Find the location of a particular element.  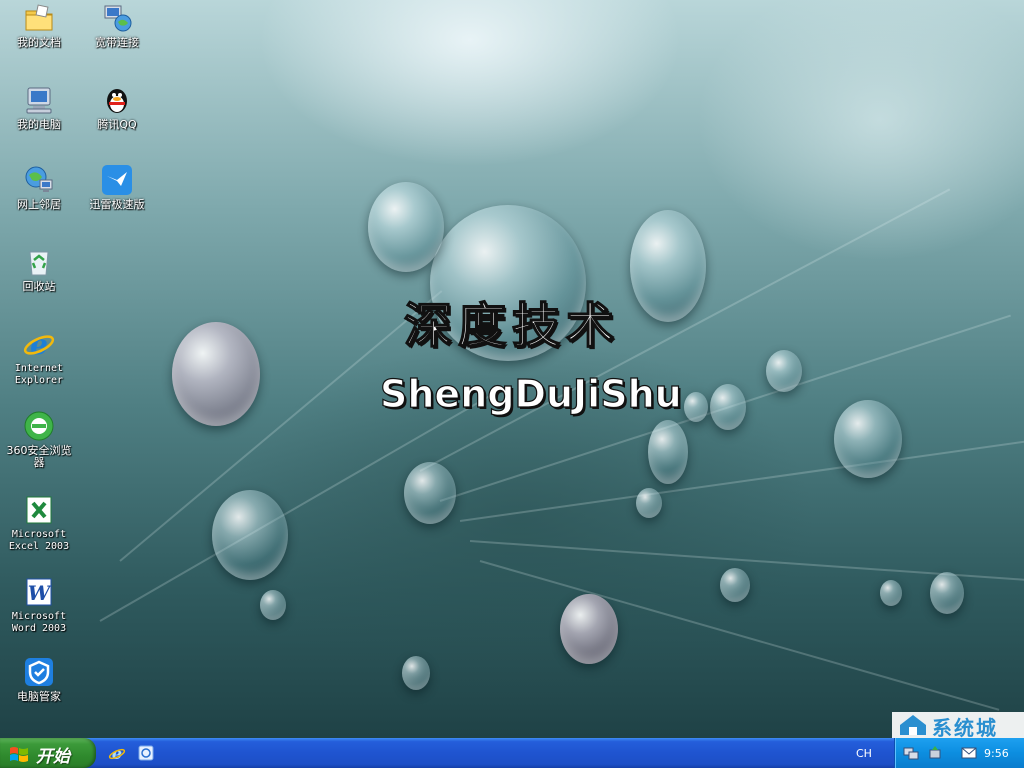

desktop-icon-internet-explorer: e Internet Explorer is located at coordinates (39, 357).